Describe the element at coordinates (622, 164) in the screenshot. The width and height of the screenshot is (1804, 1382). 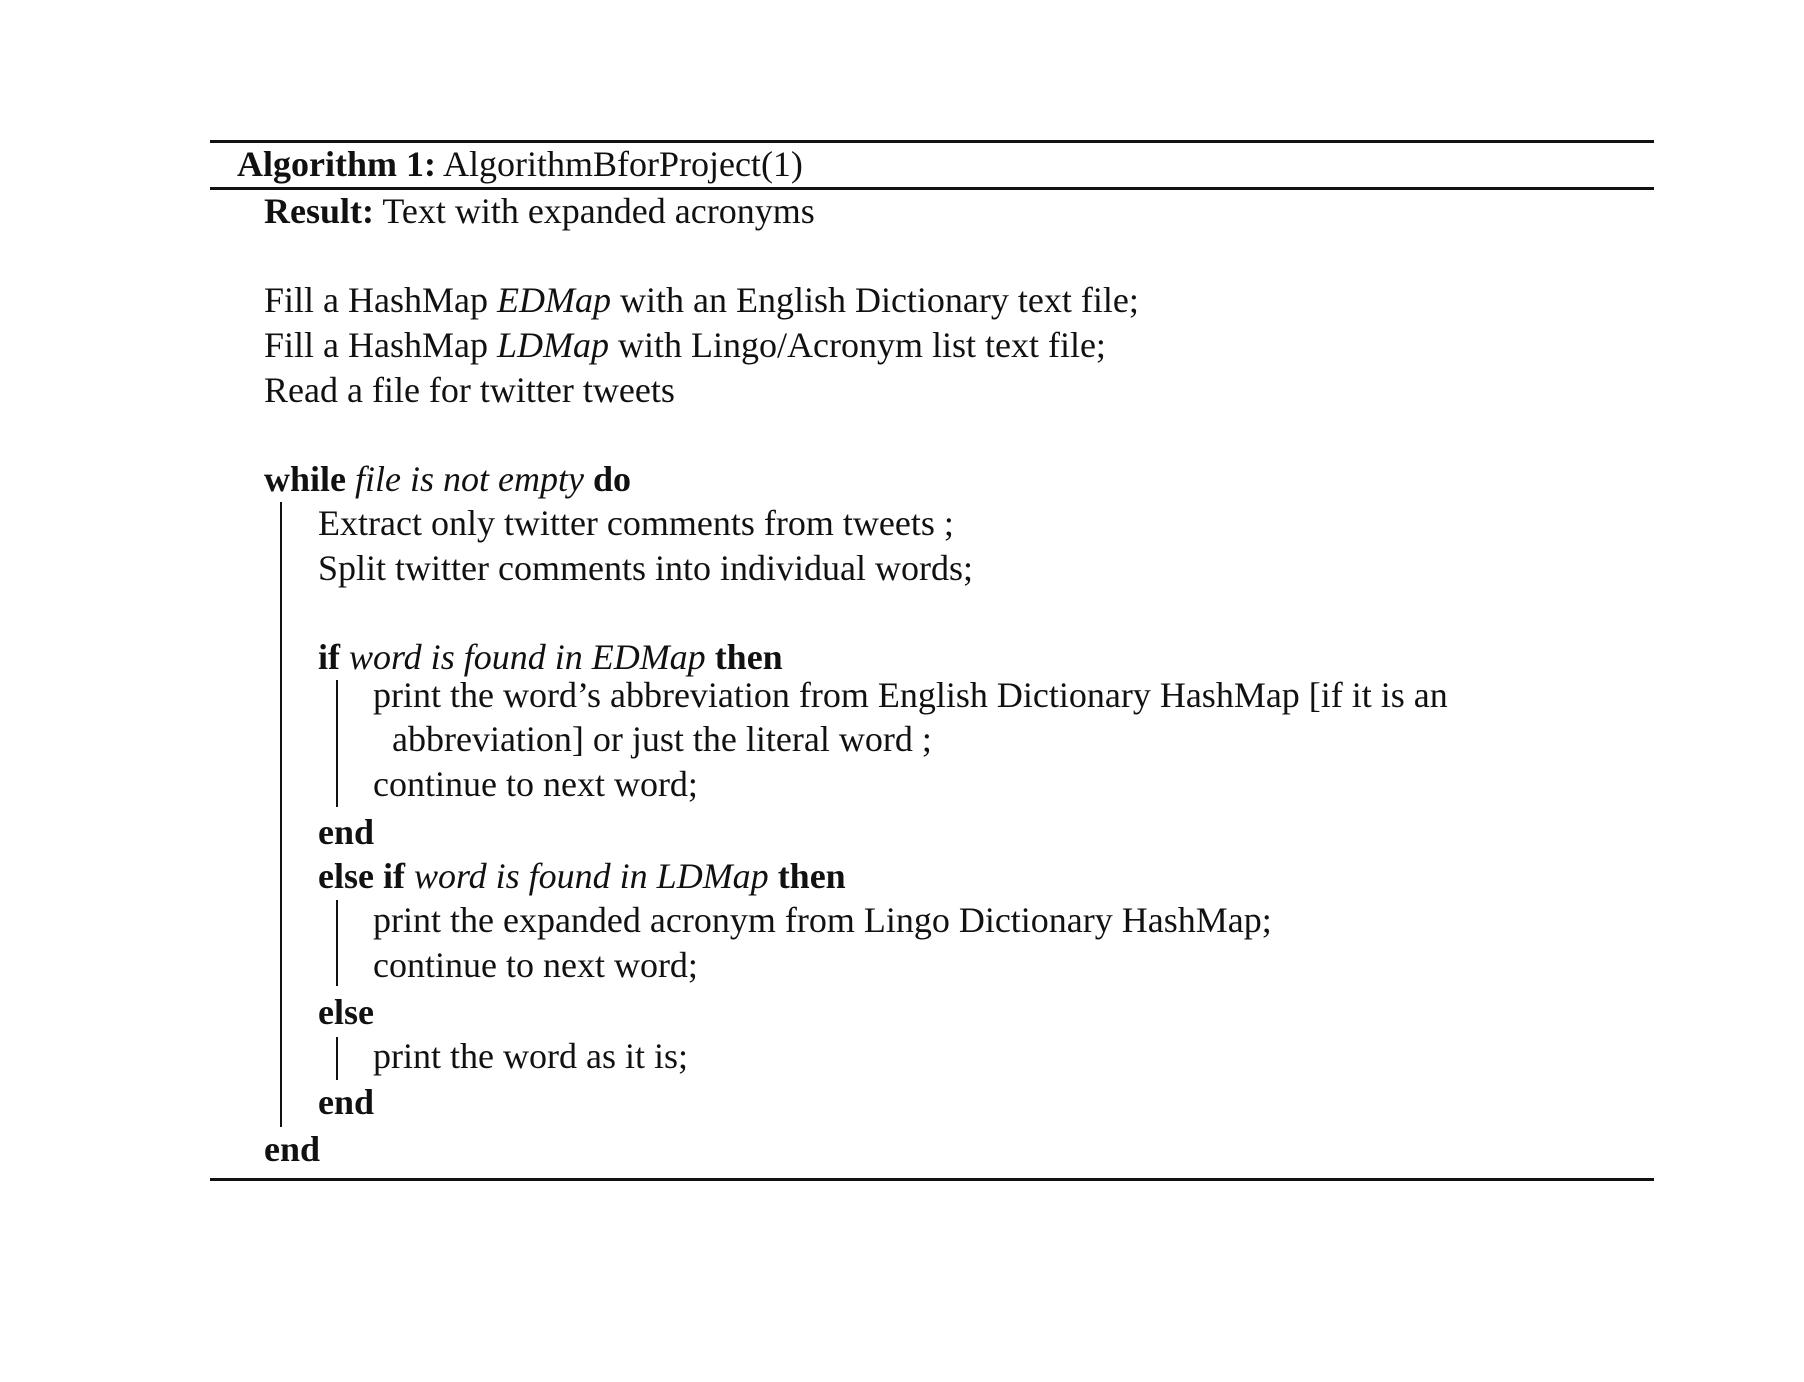
I see `algorithm-name: AlgorithmBforProject(1)` at that location.